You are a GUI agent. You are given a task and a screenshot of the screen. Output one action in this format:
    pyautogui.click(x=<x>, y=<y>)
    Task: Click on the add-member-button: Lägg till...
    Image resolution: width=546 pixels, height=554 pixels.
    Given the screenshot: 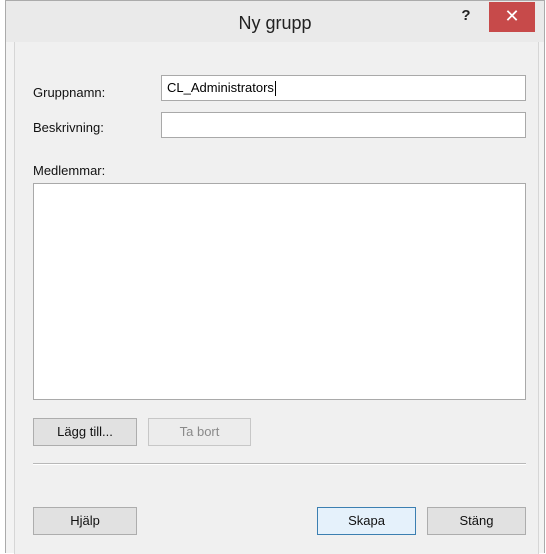 What is the action you would take?
    pyautogui.click(x=85, y=432)
    